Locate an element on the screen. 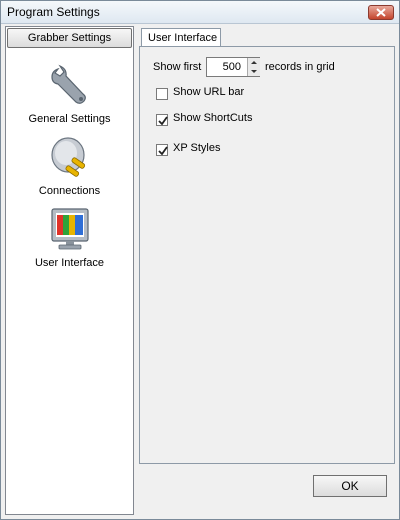  spin-down-button is located at coordinates (254, 71).